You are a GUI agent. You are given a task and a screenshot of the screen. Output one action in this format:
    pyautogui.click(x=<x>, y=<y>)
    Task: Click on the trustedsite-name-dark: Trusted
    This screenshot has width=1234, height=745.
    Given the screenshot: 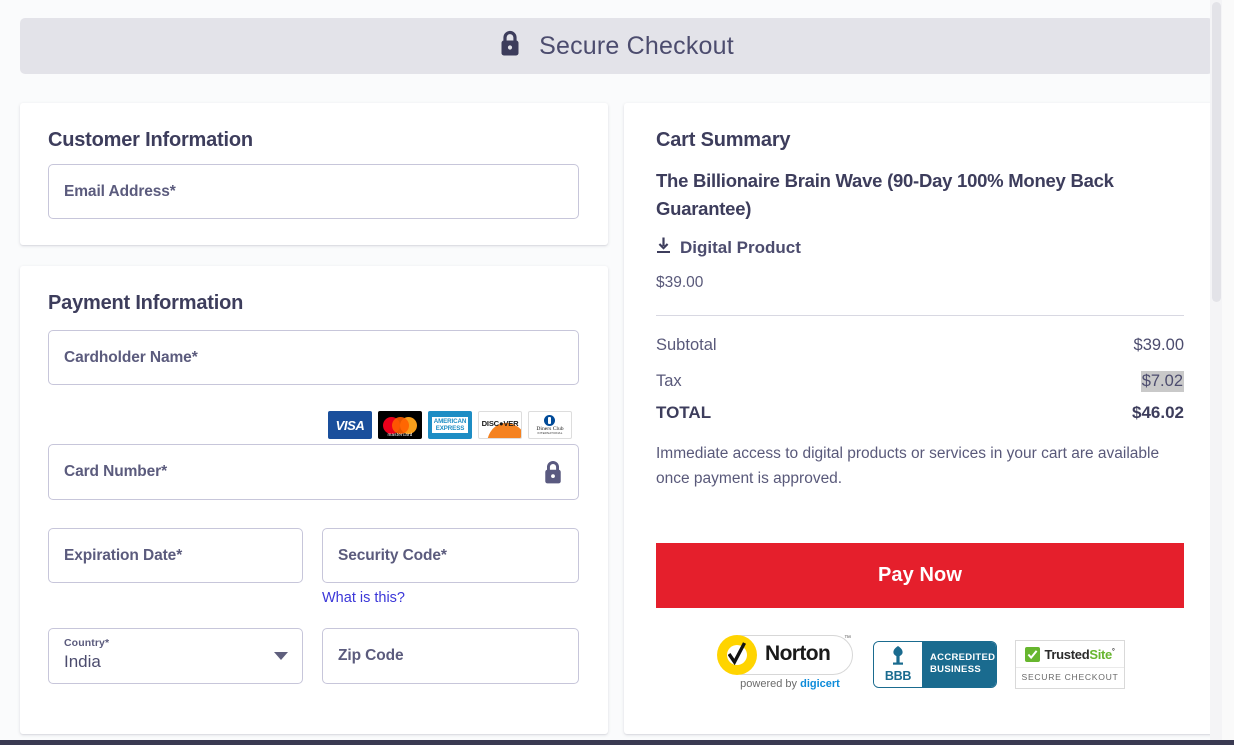 What is the action you would take?
    pyautogui.click(x=1067, y=654)
    